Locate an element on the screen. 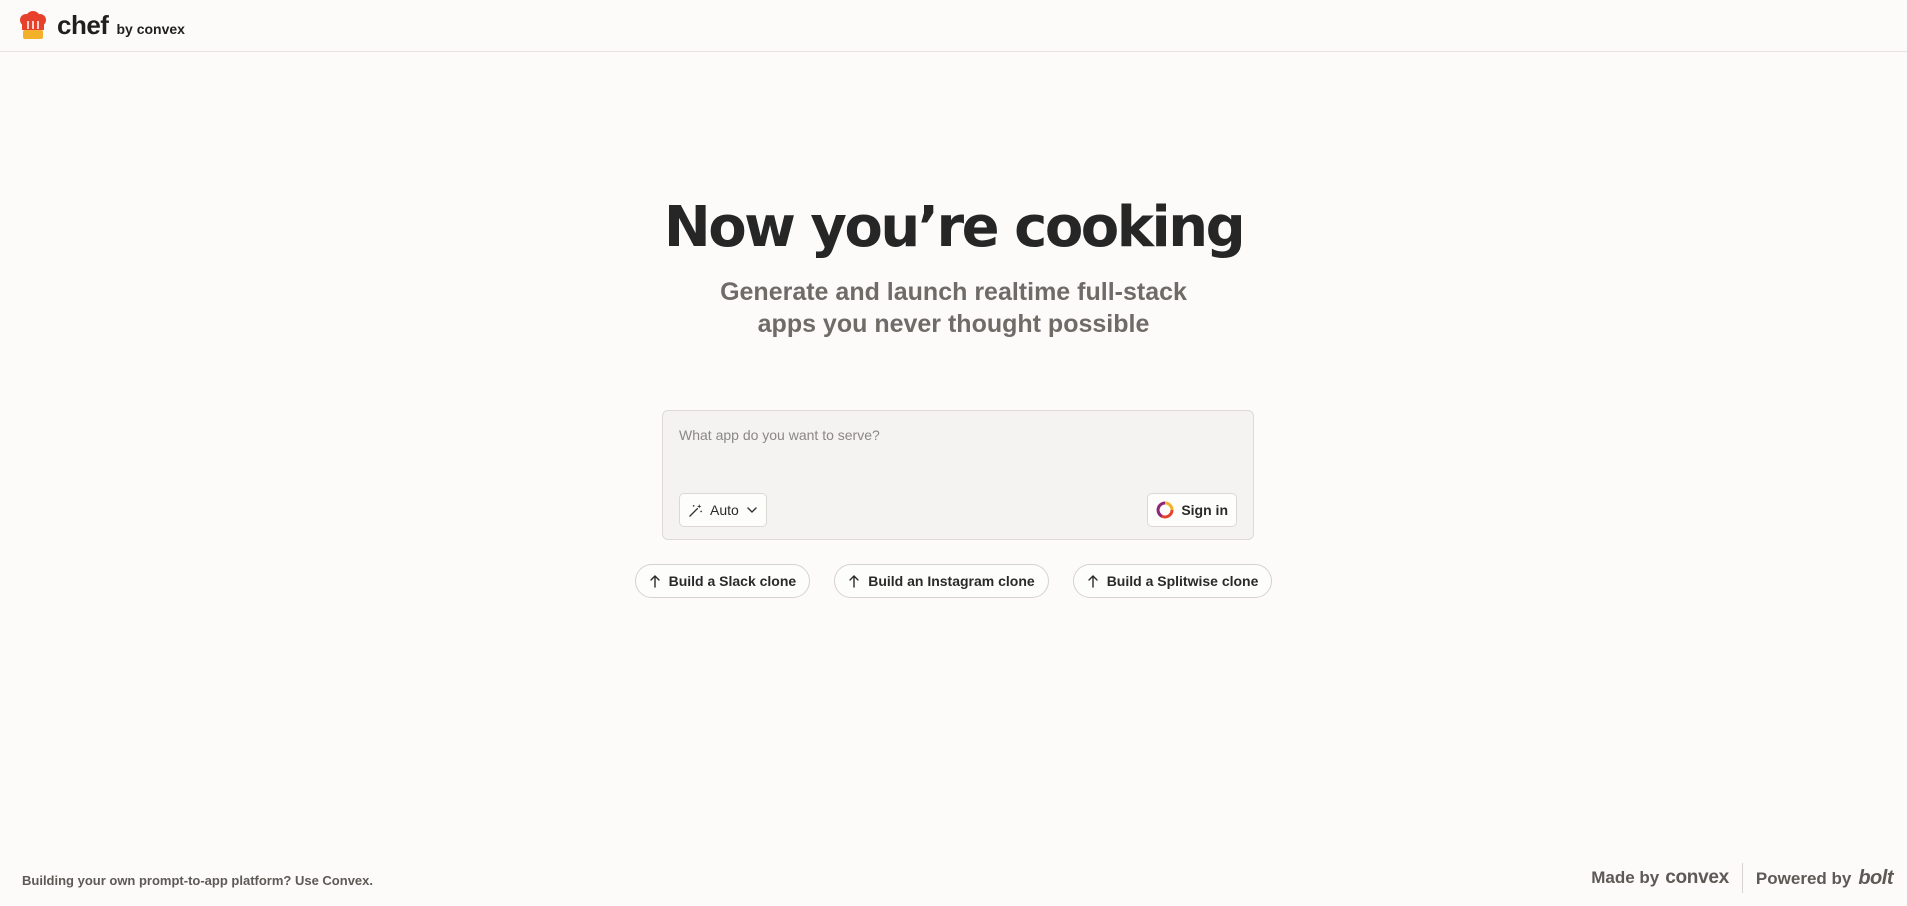 This screenshot has width=1907, height=906. prompt-composer: Auto Sign in is located at coordinates (958, 475).